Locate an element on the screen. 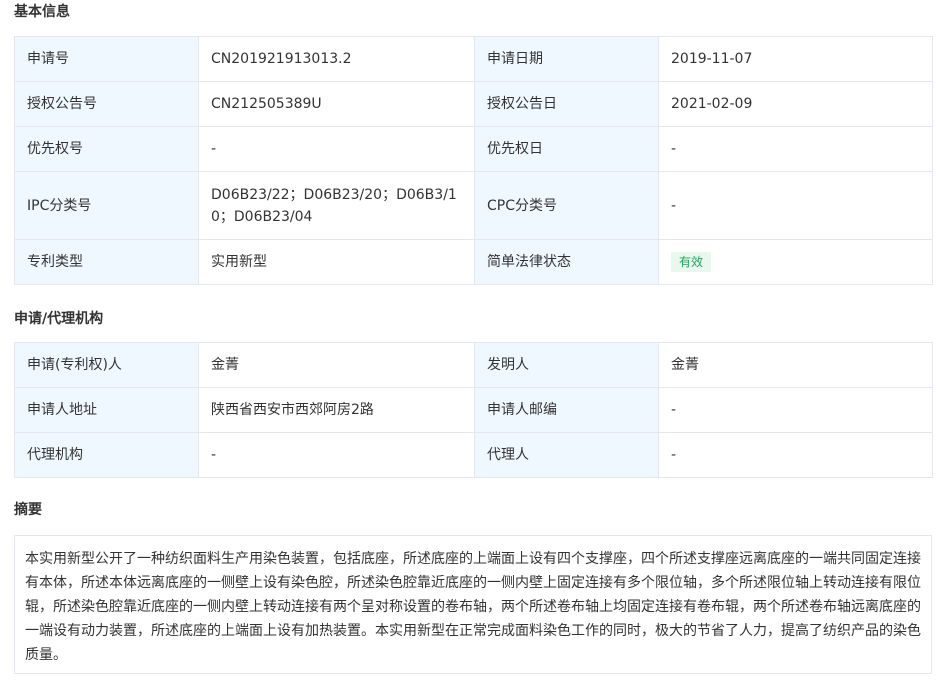  table-row: 申请人地址 陕西省西安市西郊阿房2路 申请人邮编 - is located at coordinates (473, 410).